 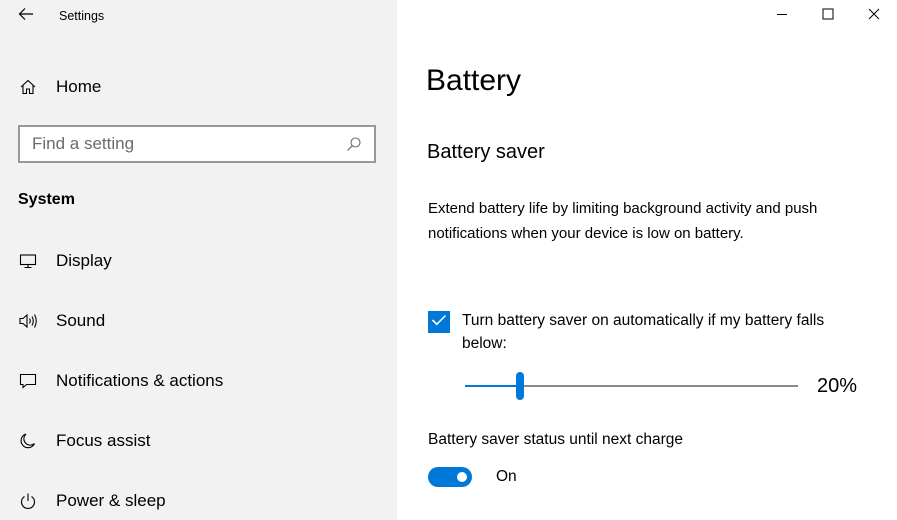 What do you see at coordinates (837, 386) in the screenshot?
I see `threshold-value: 20%` at bounding box center [837, 386].